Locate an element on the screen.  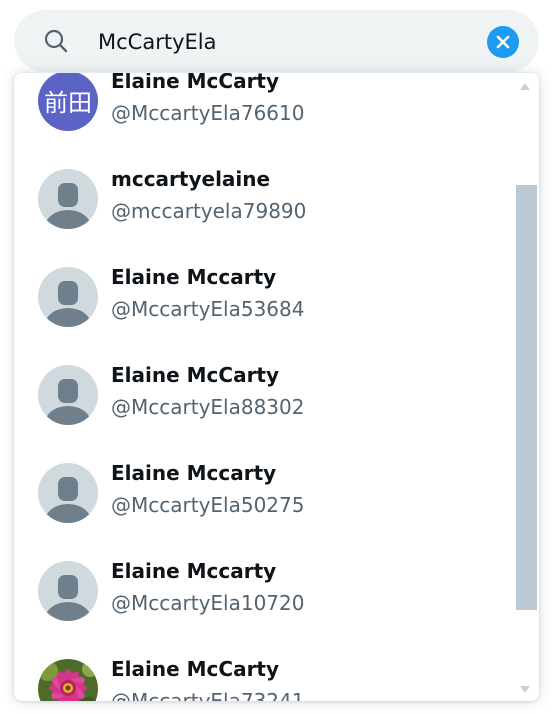
result-item: mccartyelaine @mccartyela79890 is located at coordinates (264, 198).